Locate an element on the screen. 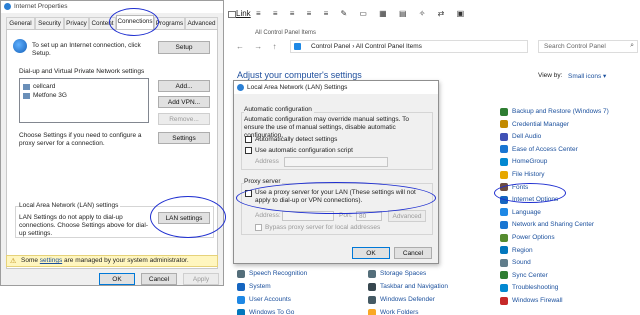 The height and width of the screenshot is (315, 640). cp-mid-item-label: Windows To Go is located at coordinates (272, 312).